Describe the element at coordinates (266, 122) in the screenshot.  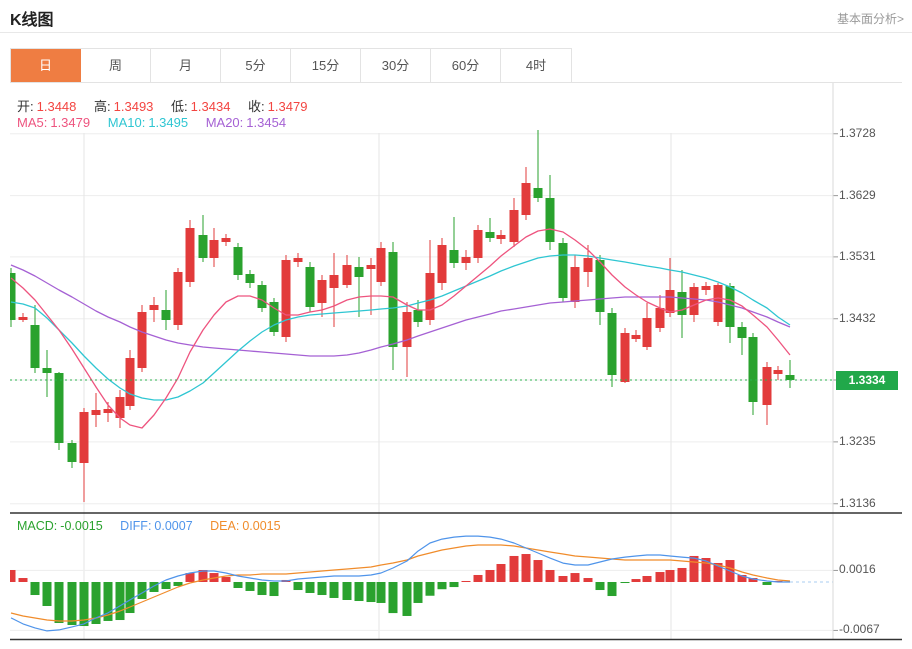
I see `ma20-value: 1.3454` at that location.